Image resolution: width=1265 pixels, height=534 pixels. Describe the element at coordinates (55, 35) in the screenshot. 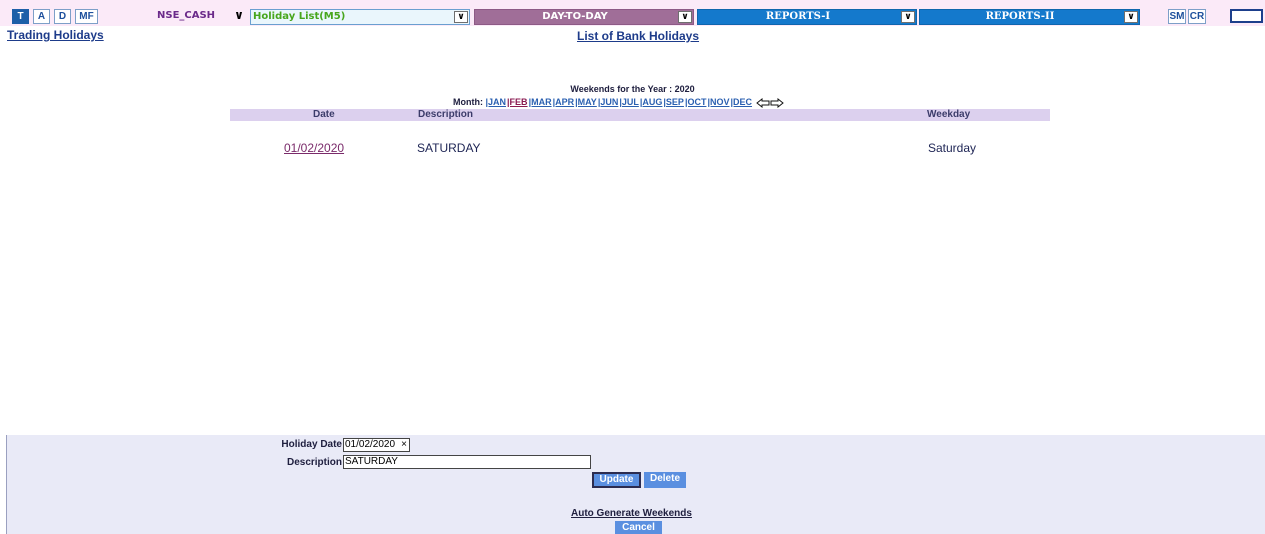

I see `trading-holidays-link: Trading Holidays` at that location.